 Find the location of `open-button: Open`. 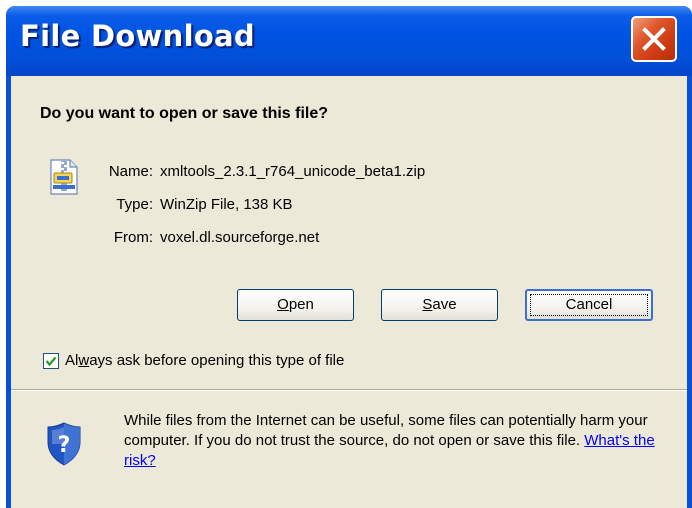

open-button: Open is located at coordinates (295, 305).